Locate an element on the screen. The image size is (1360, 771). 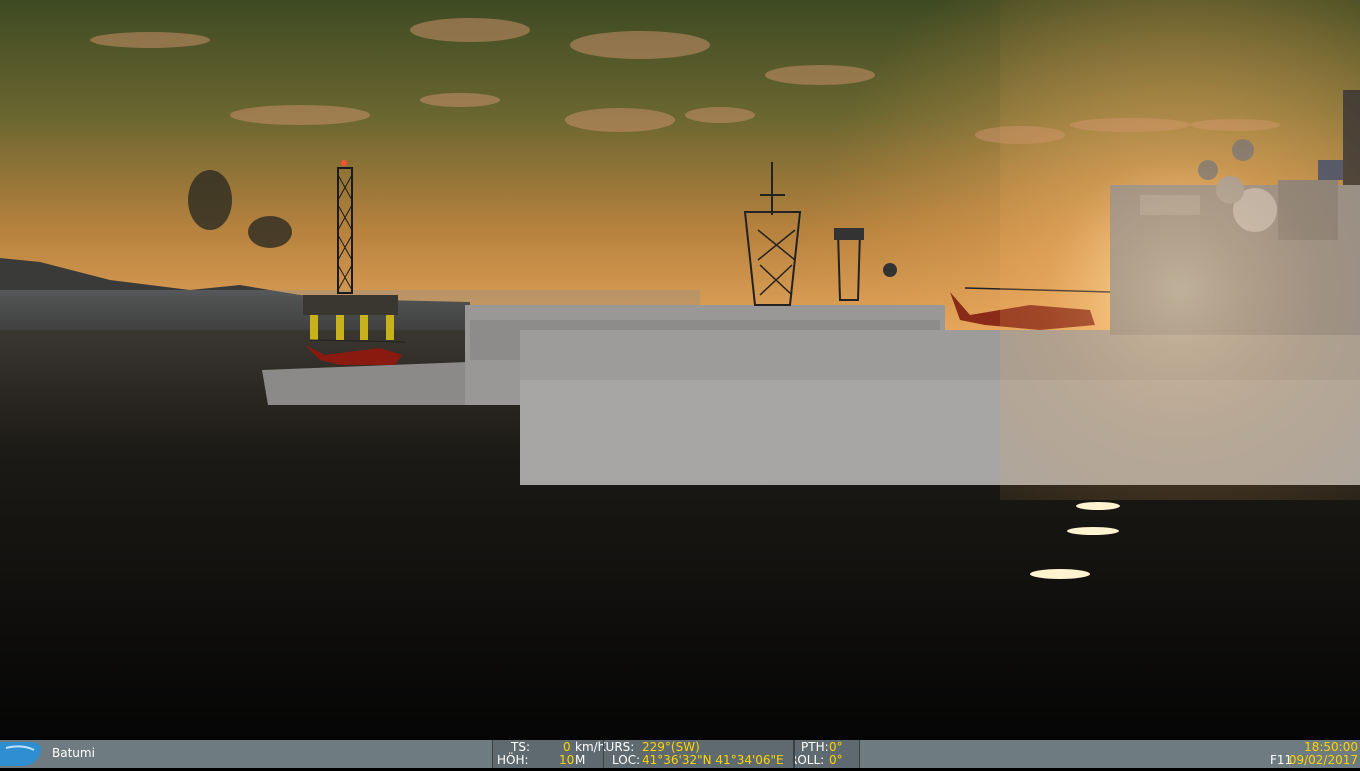
logo-icon is located at coordinates (24, 754).